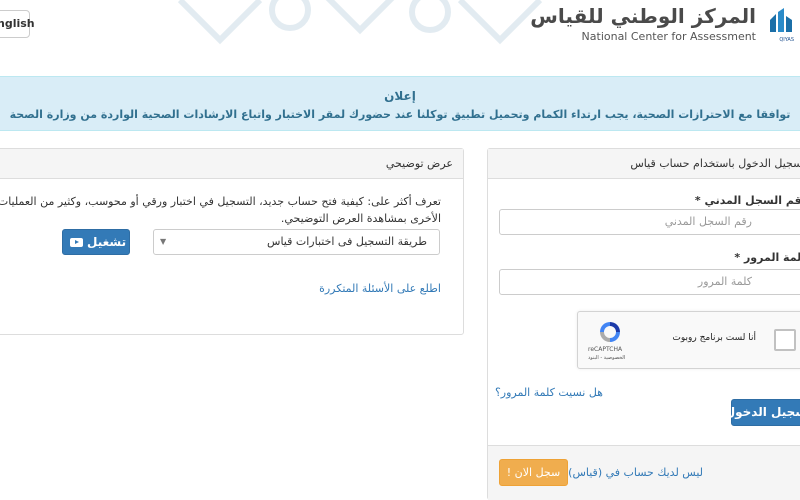 The height and width of the screenshot is (500, 800). Describe the element at coordinates (747, 200) in the screenshot. I see `national-id-label: رقم السجل المدني *` at that location.